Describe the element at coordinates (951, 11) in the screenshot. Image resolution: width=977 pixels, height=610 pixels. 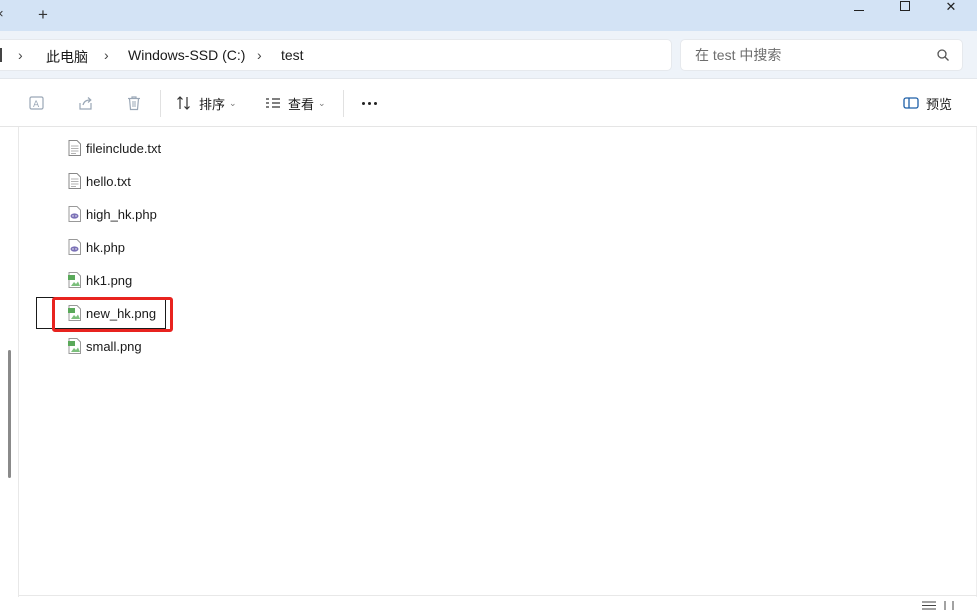
I see `close-window-button: ✕` at that location.